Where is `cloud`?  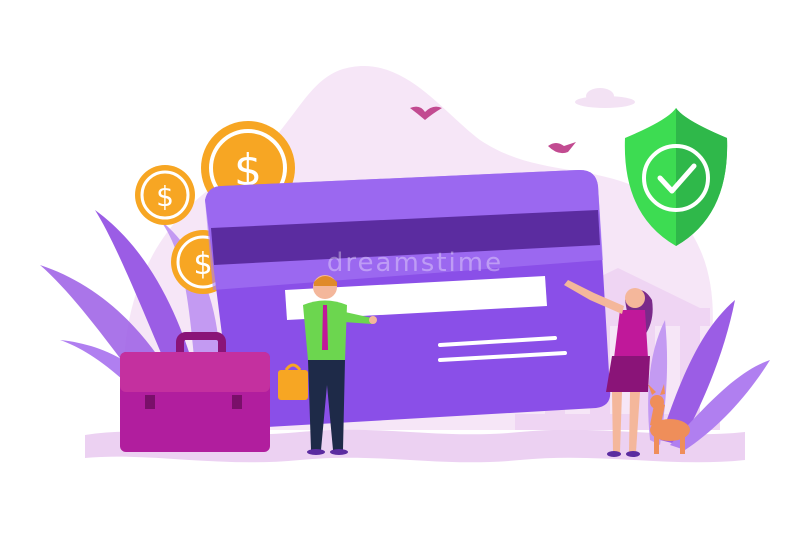
cloud is located at coordinates (600, 96).